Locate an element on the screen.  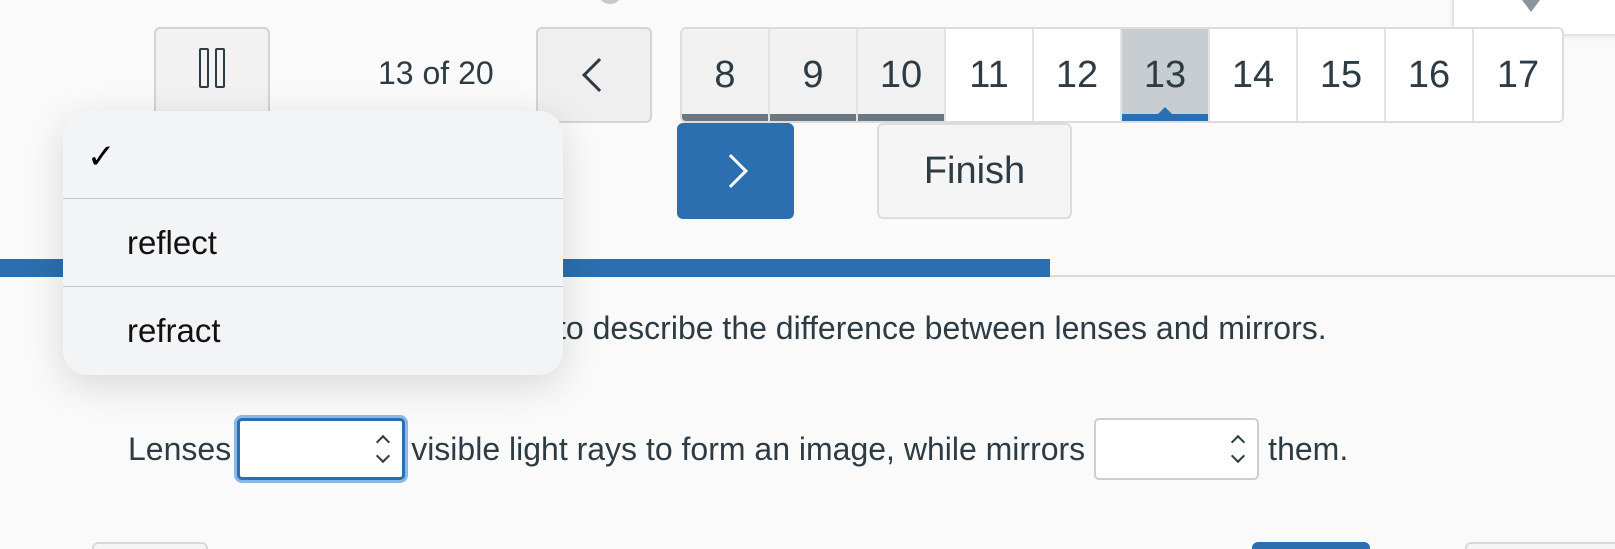
page-17-button: 17 is located at coordinates (1518, 75).